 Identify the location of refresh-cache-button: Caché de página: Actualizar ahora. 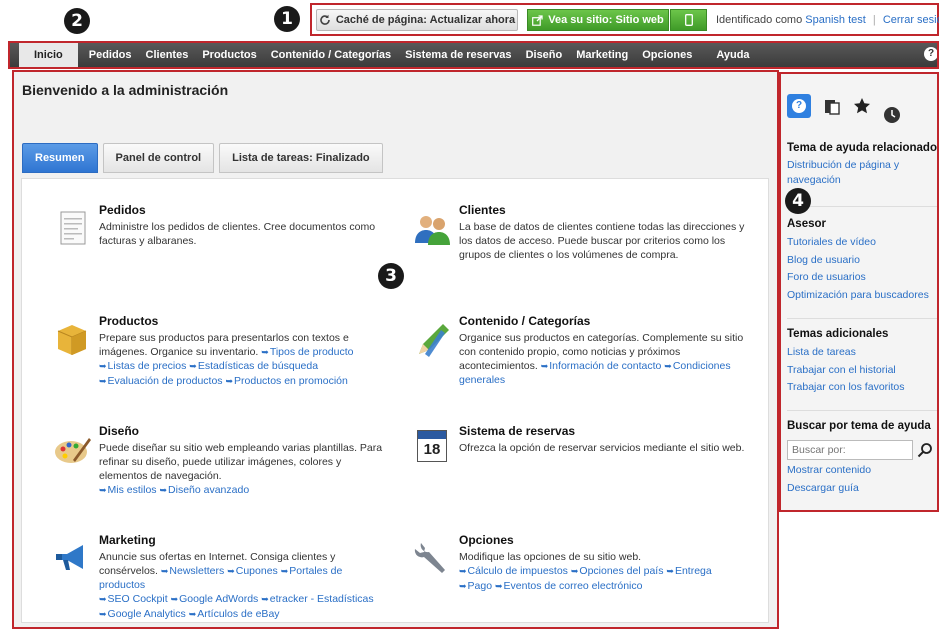
(417, 20).